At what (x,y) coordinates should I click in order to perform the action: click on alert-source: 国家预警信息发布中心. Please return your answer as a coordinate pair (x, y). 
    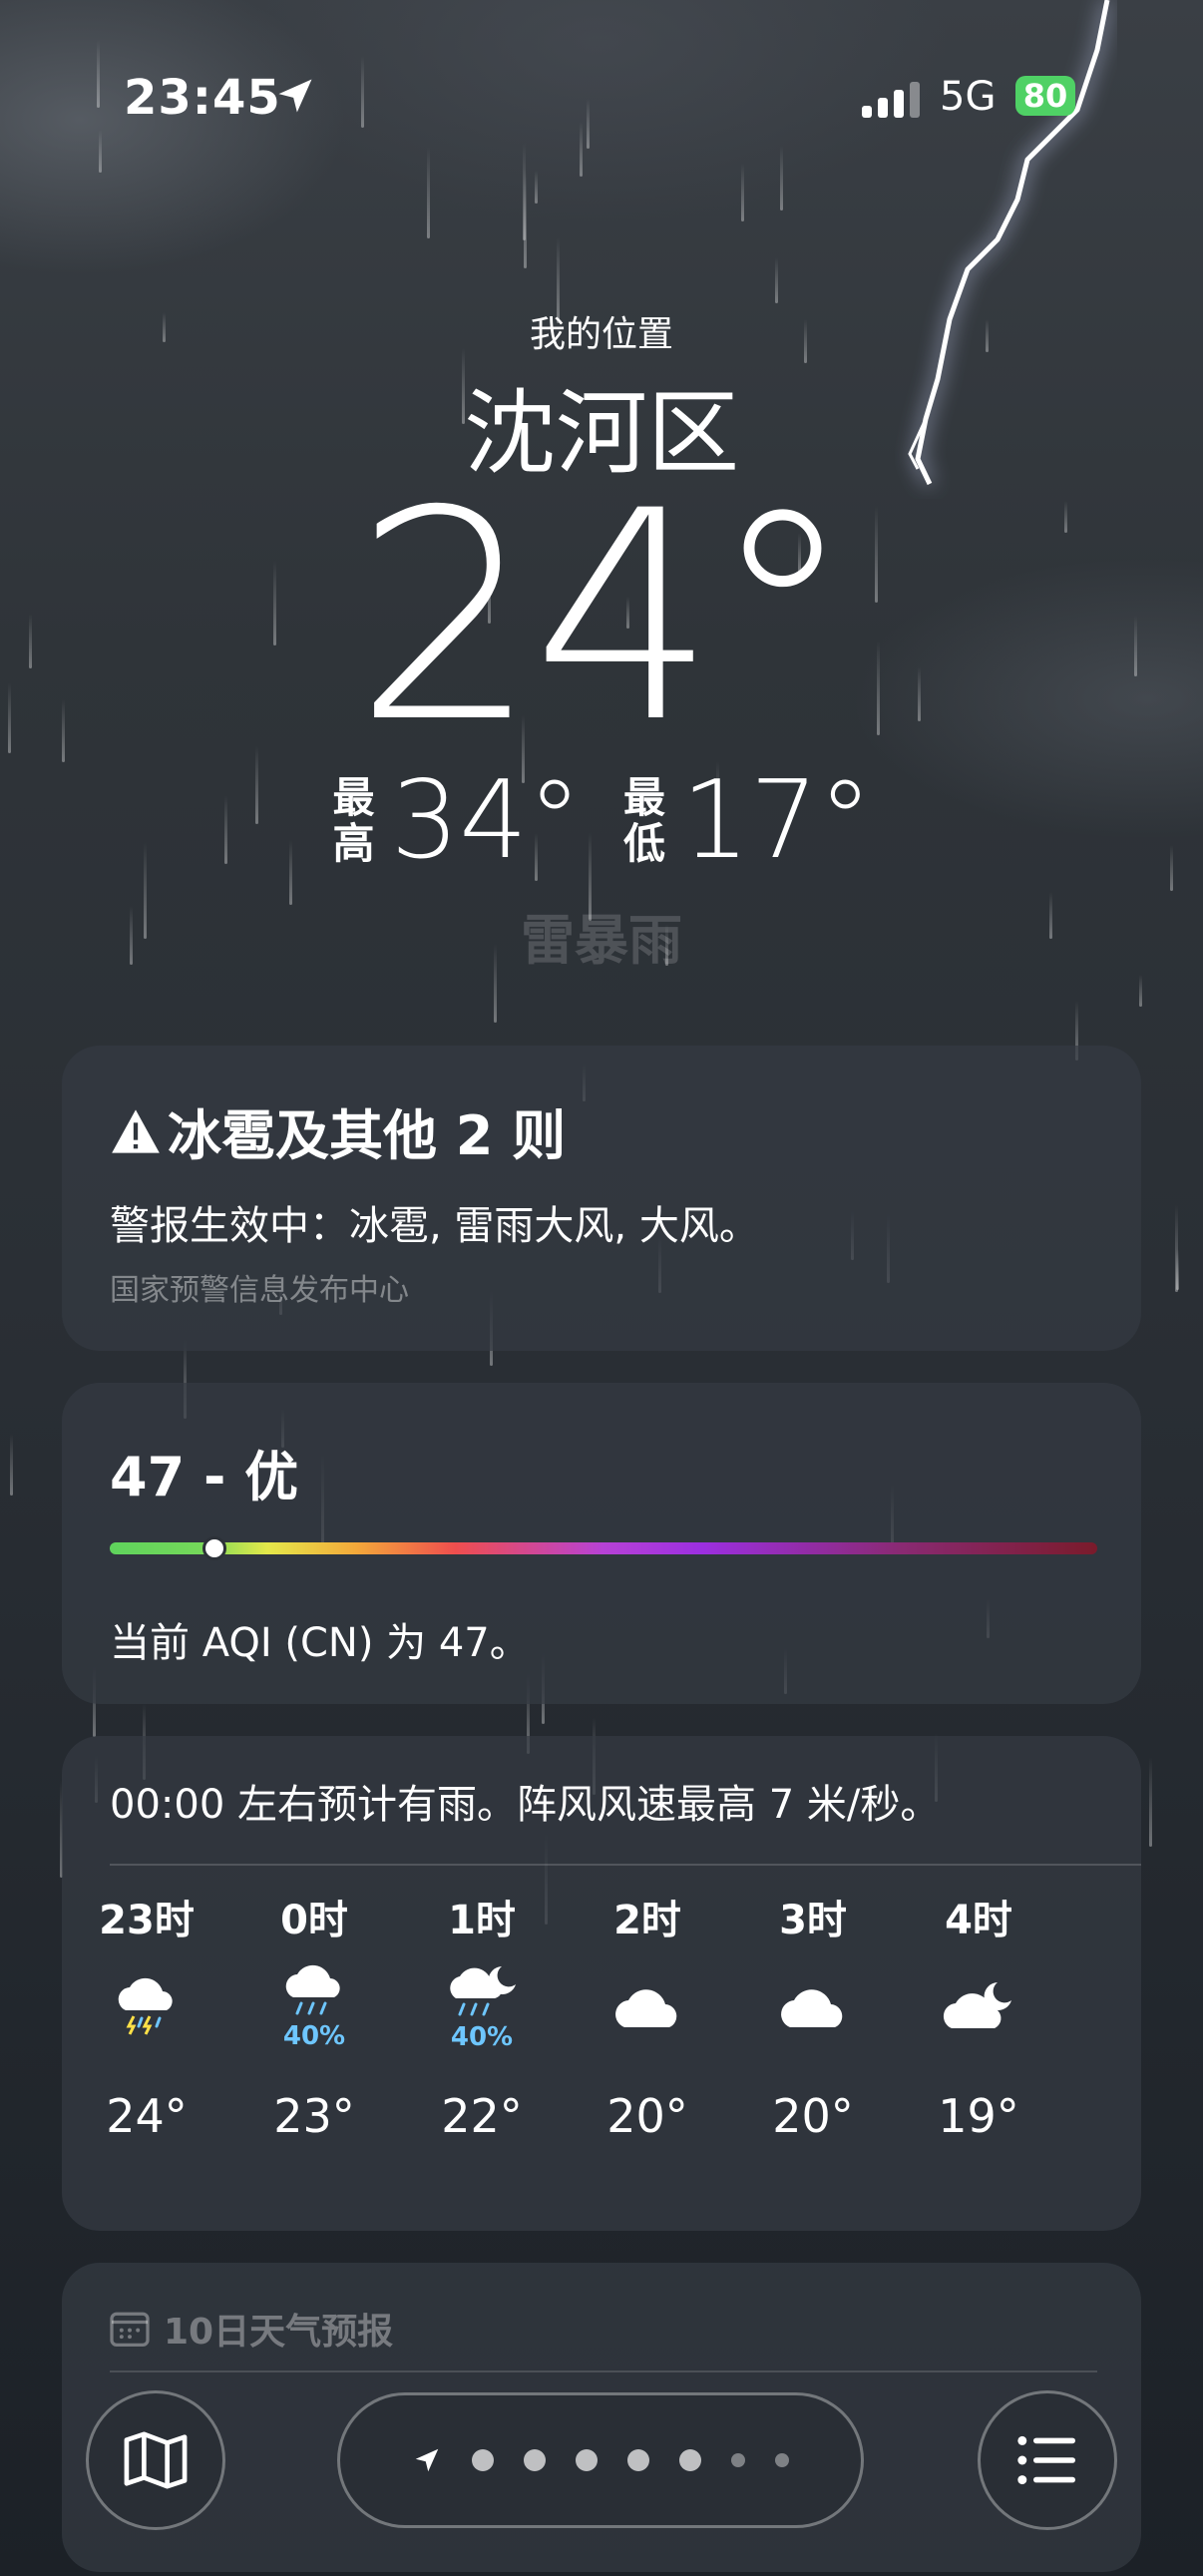
    Looking at the image, I should click on (259, 1290).